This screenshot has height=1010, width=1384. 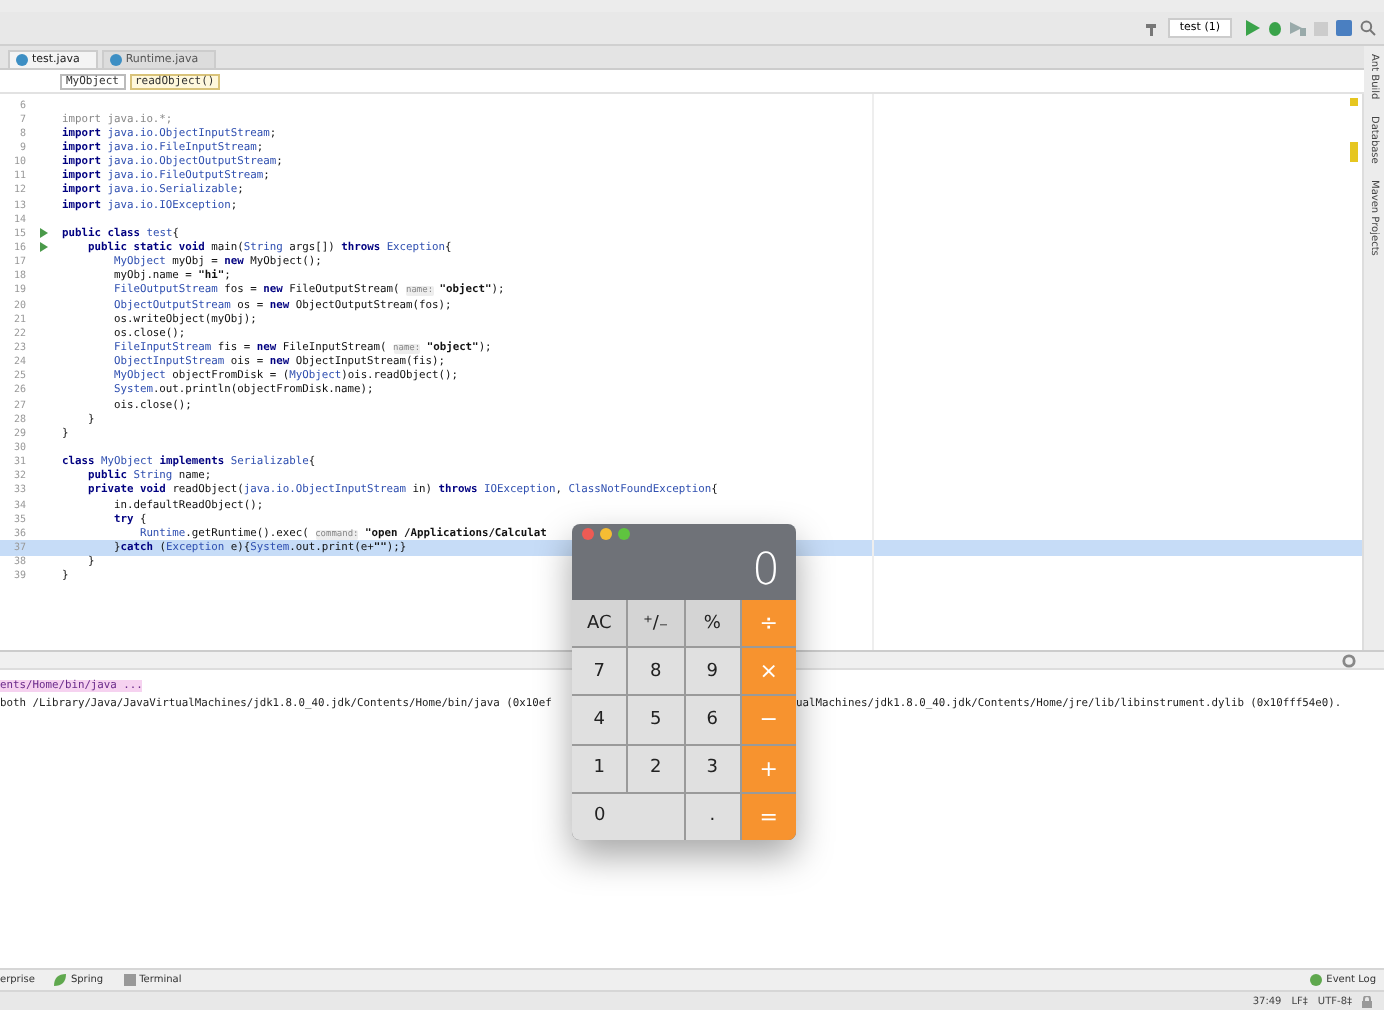 I want to click on terminal-icon, so click(x=129, y=980).